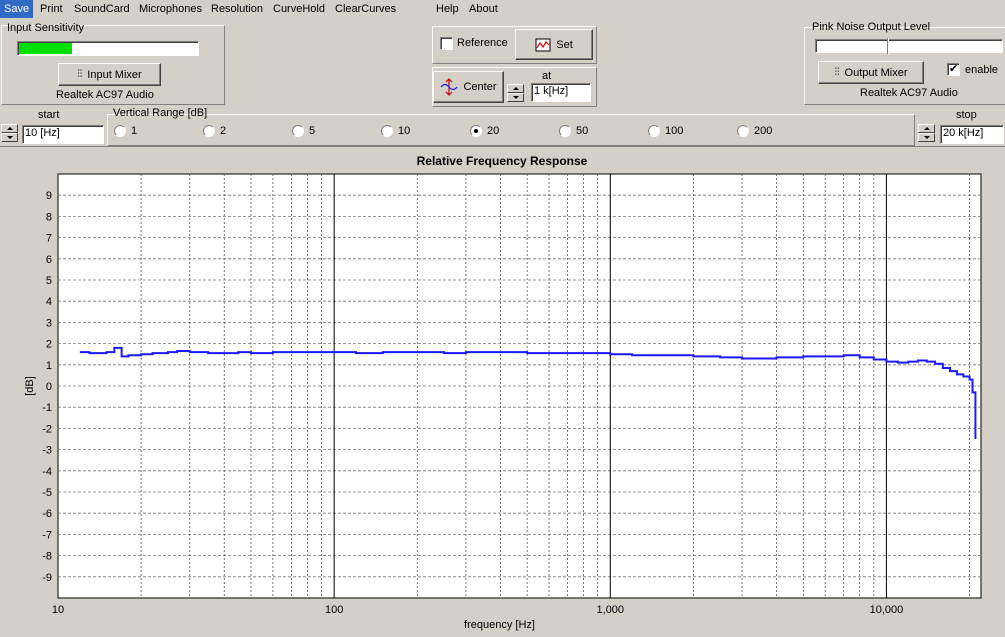  Describe the element at coordinates (972, 134) in the screenshot. I see `stop-frequency-input: 20 k[Hz]` at that location.